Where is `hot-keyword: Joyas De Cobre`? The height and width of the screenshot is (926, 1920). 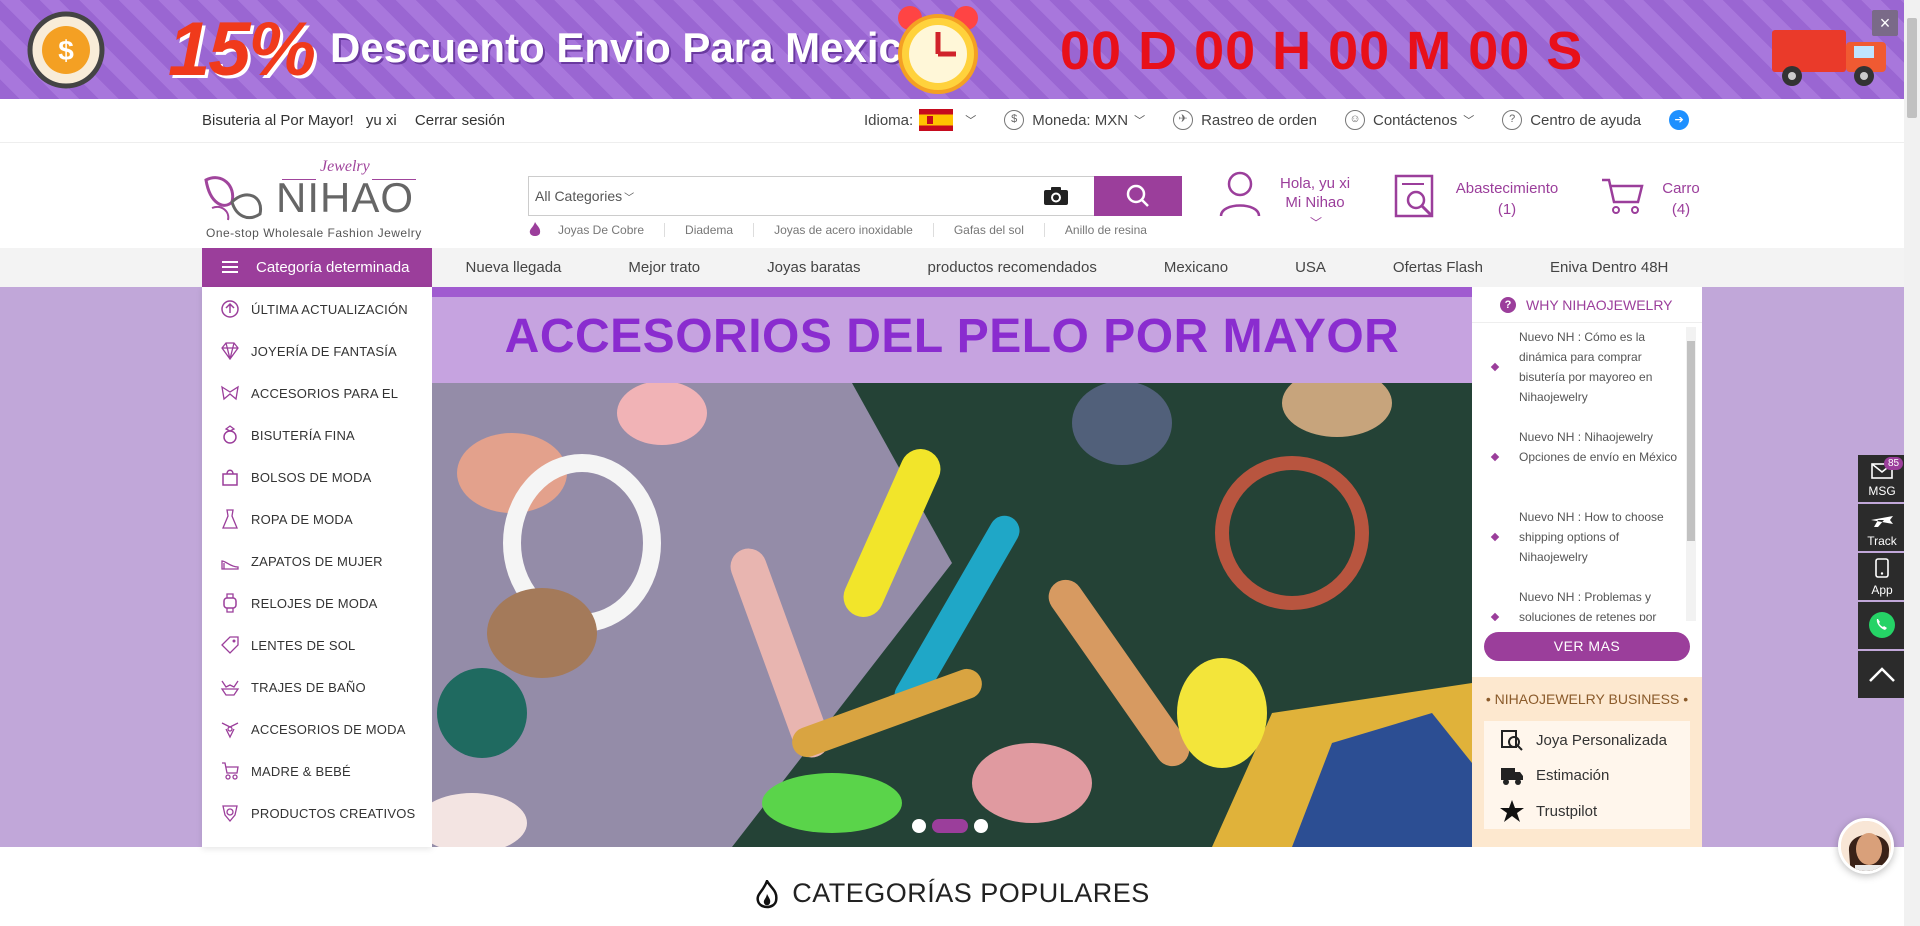
hot-keyword: Joyas De Cobre is located at coordinates (612, 230).